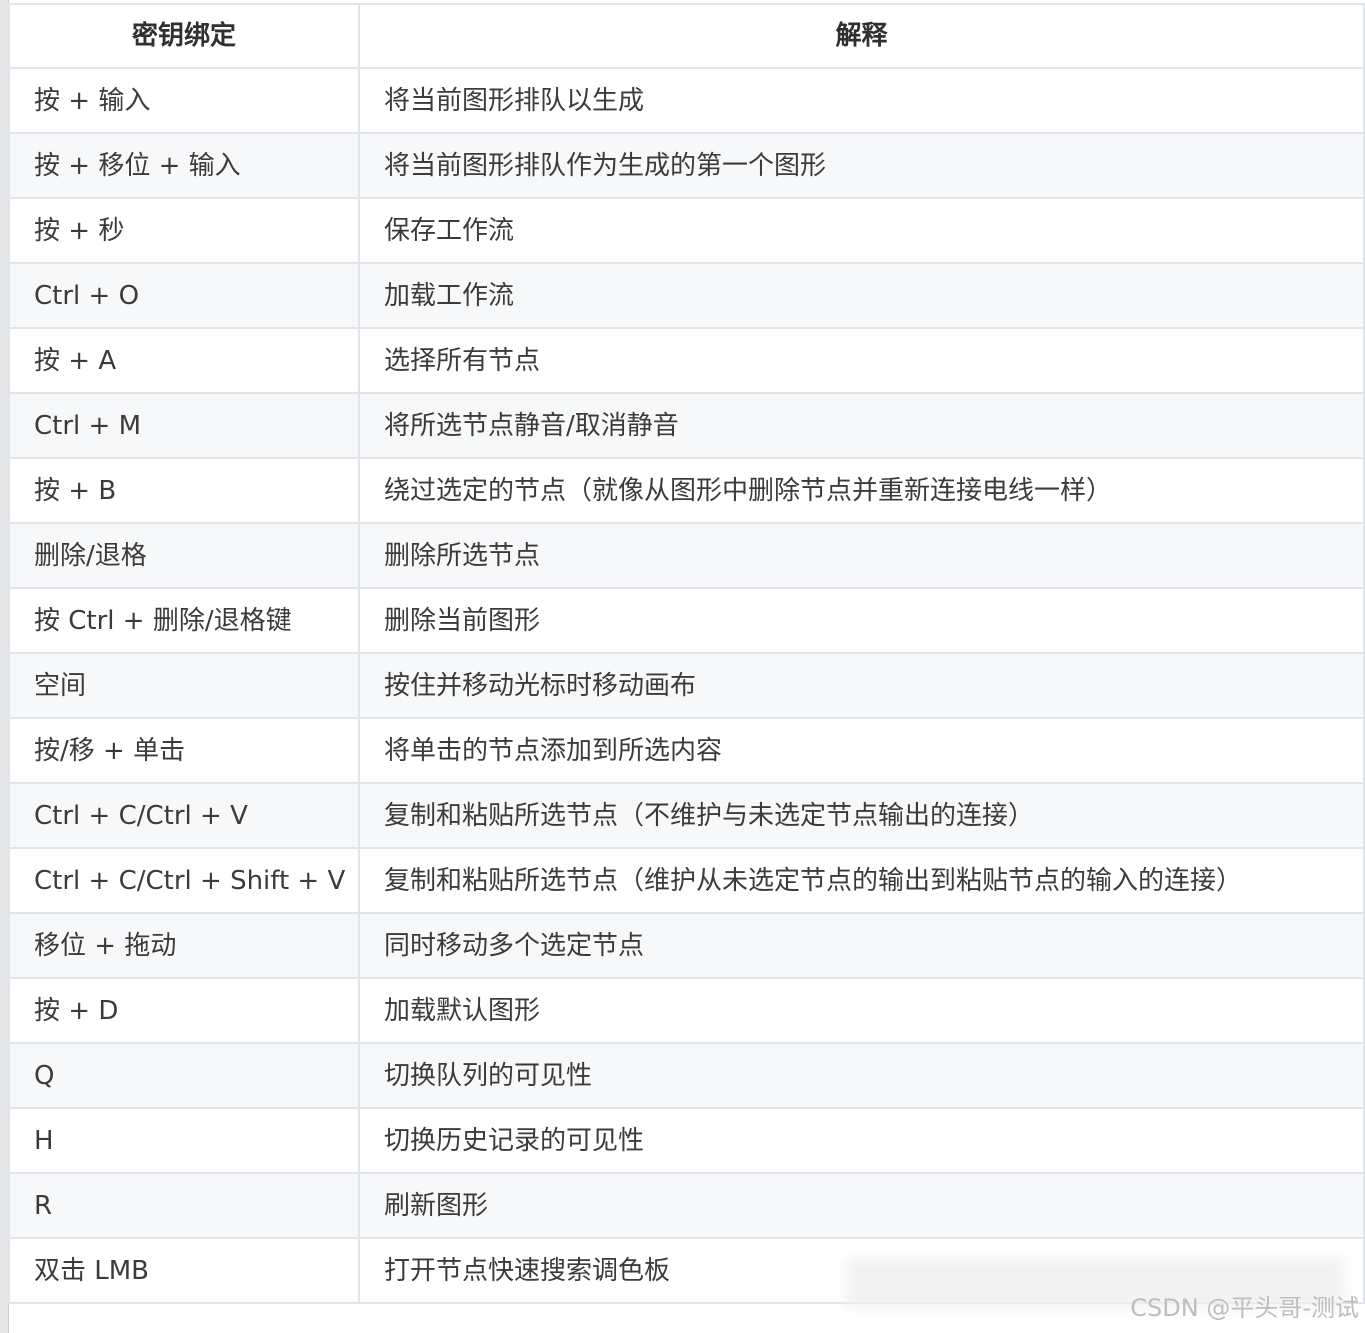 This screenshot has height=1333, width=1365. I want to click on row-description: 选择所有节点, so click(861, 360).